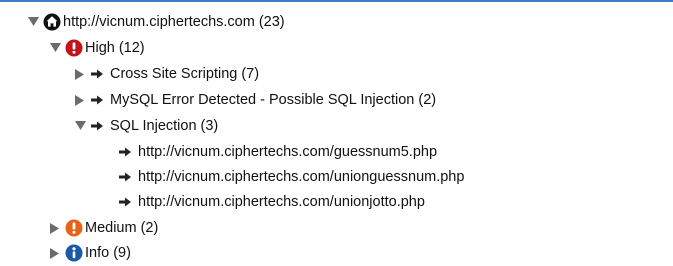  Describe the element at coordinates (122, 228) in the screenshot. I see `tree-node-medium-label: Medium (2)` at that location.